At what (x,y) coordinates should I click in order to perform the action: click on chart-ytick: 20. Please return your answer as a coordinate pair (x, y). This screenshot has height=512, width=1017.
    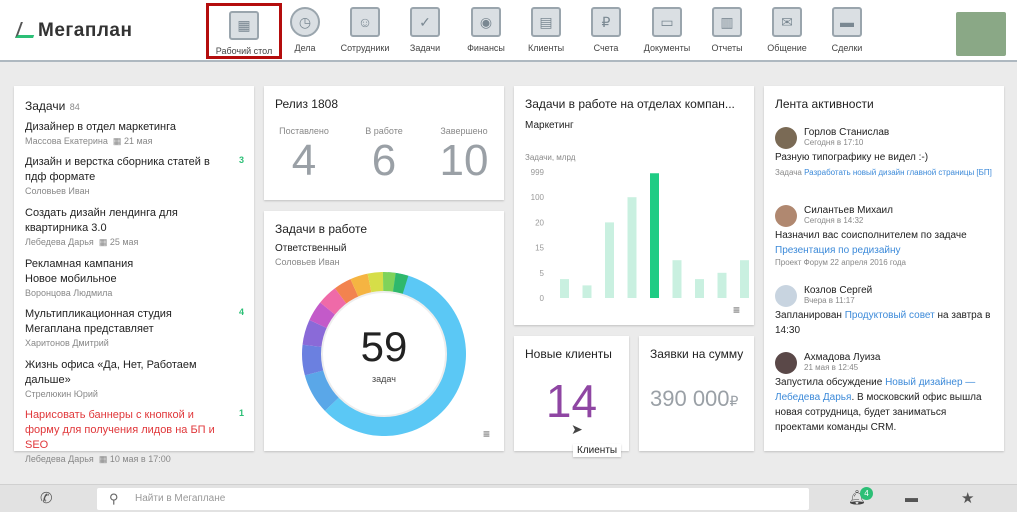
    Looking at the image, I should click on (539, 222).